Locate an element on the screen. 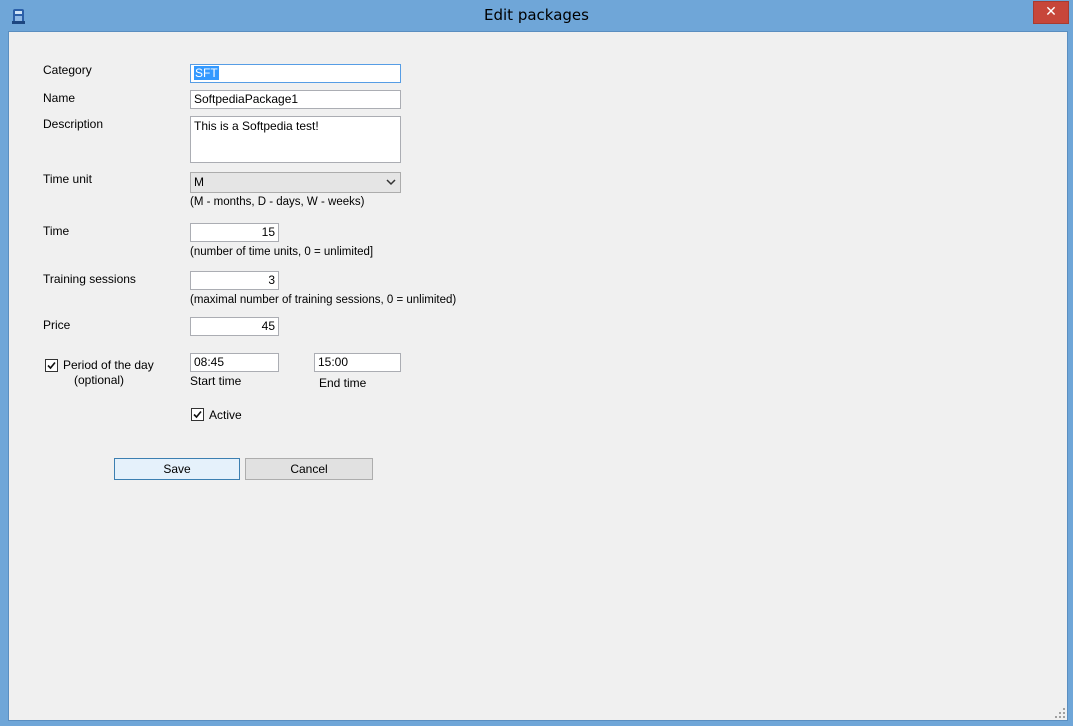 Image resolution: width=1073 pixels, height=726 pixels. time-input: 15 is located at coordinates (234, 232).